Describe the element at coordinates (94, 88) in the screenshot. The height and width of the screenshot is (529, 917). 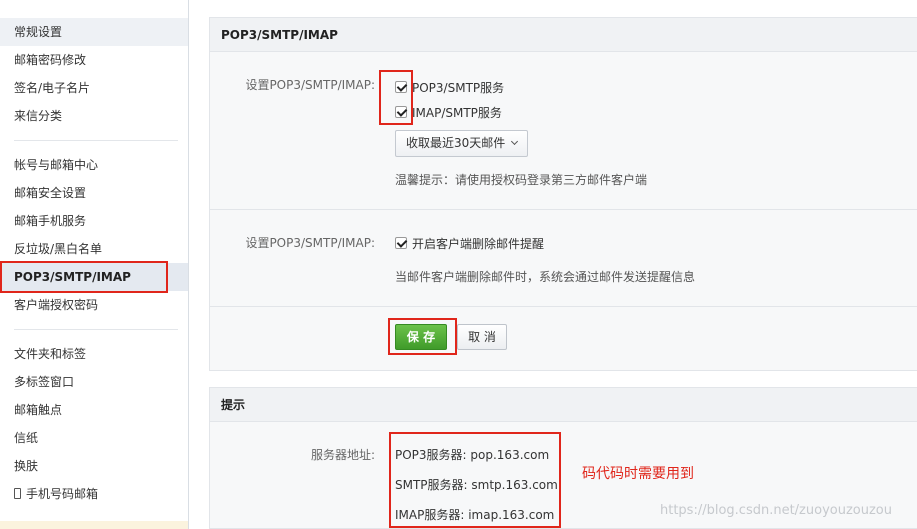
I see `sidebar-item-signature: 签名/电子名片` at that location.